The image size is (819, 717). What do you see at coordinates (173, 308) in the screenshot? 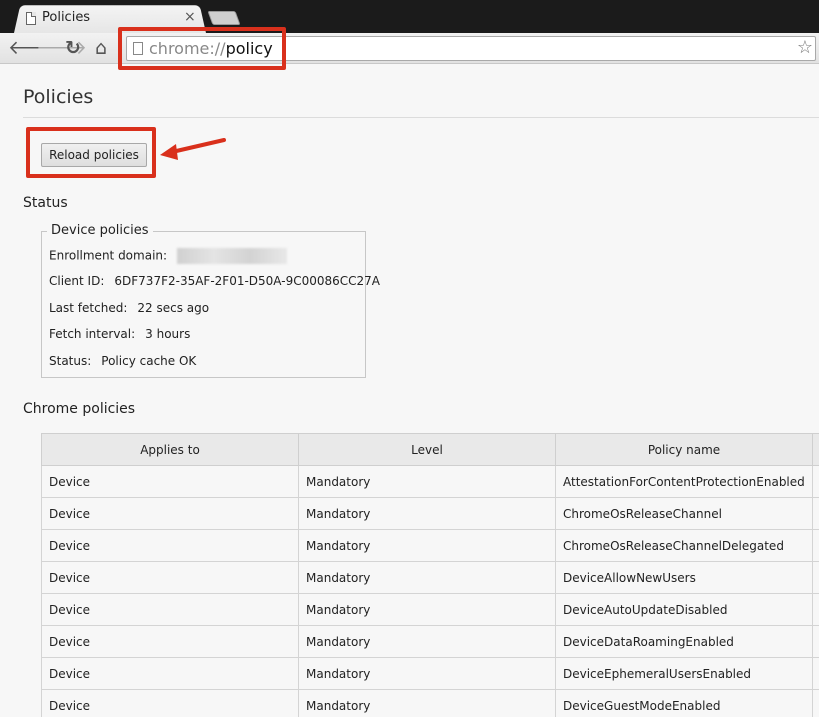
I see `status-value: 22 secs ago` at bounding box center [173, 308].